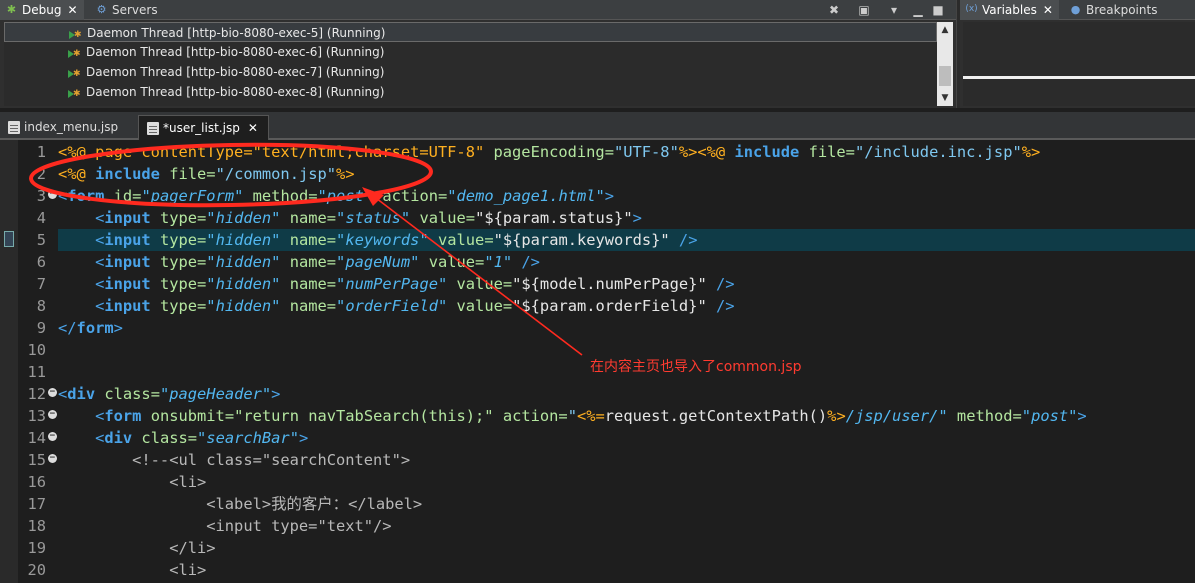 The image size is (1195, 583). Describe the element at coordinates (153, 128) in the screenshot. I see `jsp-file-icon` at that location.